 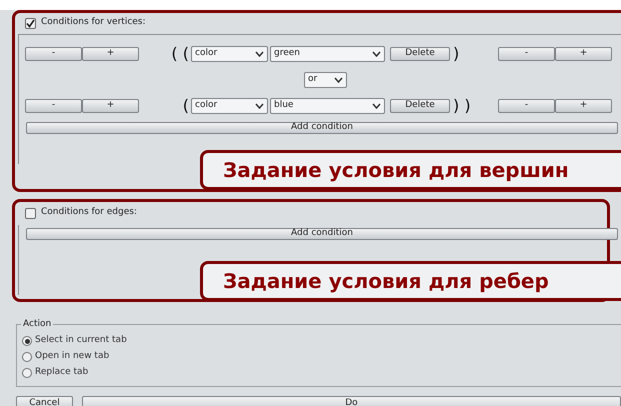 I want to click on do-button: Do, so click(x=351, y=401).